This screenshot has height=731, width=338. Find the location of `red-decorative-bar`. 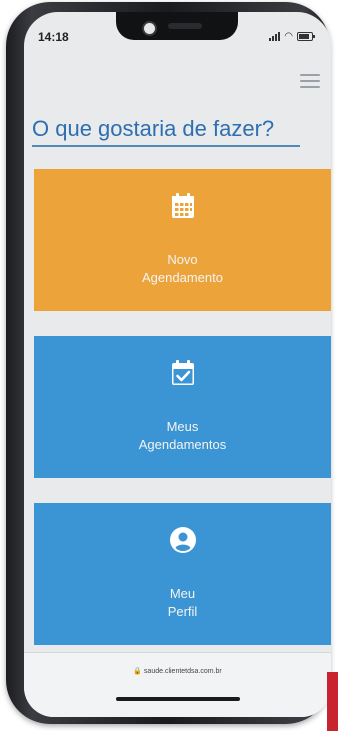

red-decorative-bar is located at coordinates (332, 701).